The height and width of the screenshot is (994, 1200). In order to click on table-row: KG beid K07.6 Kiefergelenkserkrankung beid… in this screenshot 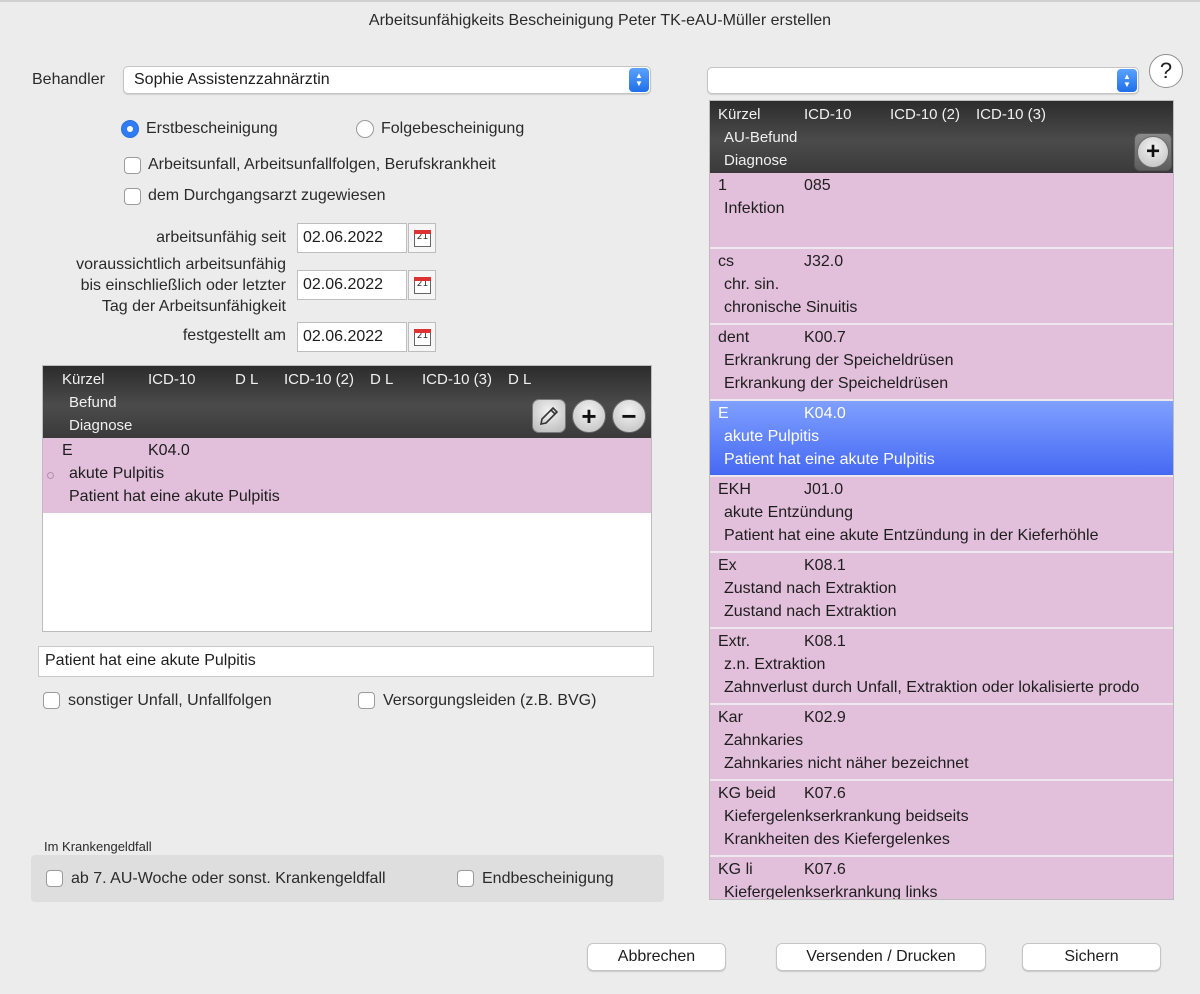, I will do `click(941, 818)`.